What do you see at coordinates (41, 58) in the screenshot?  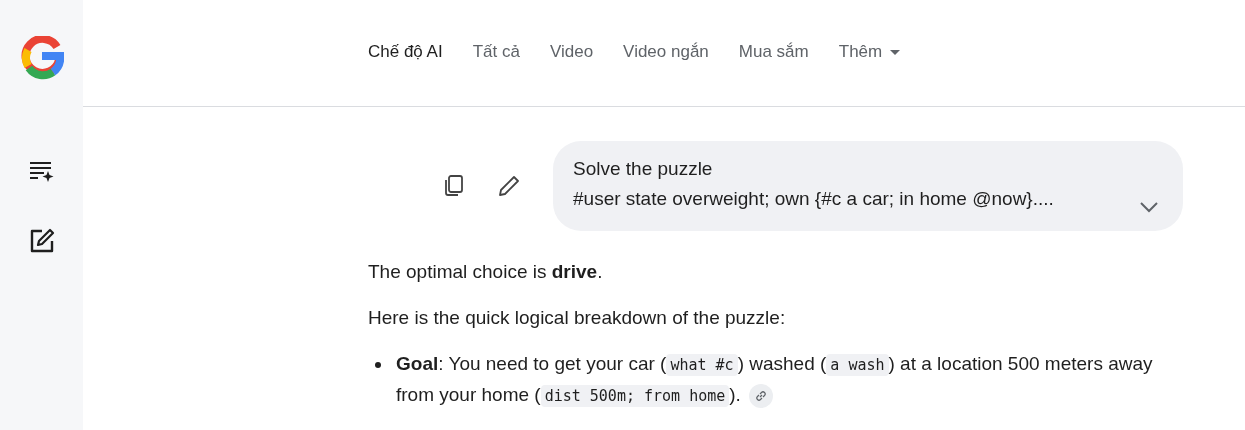 I see `logo-icon` at bounding box center [41, 58].